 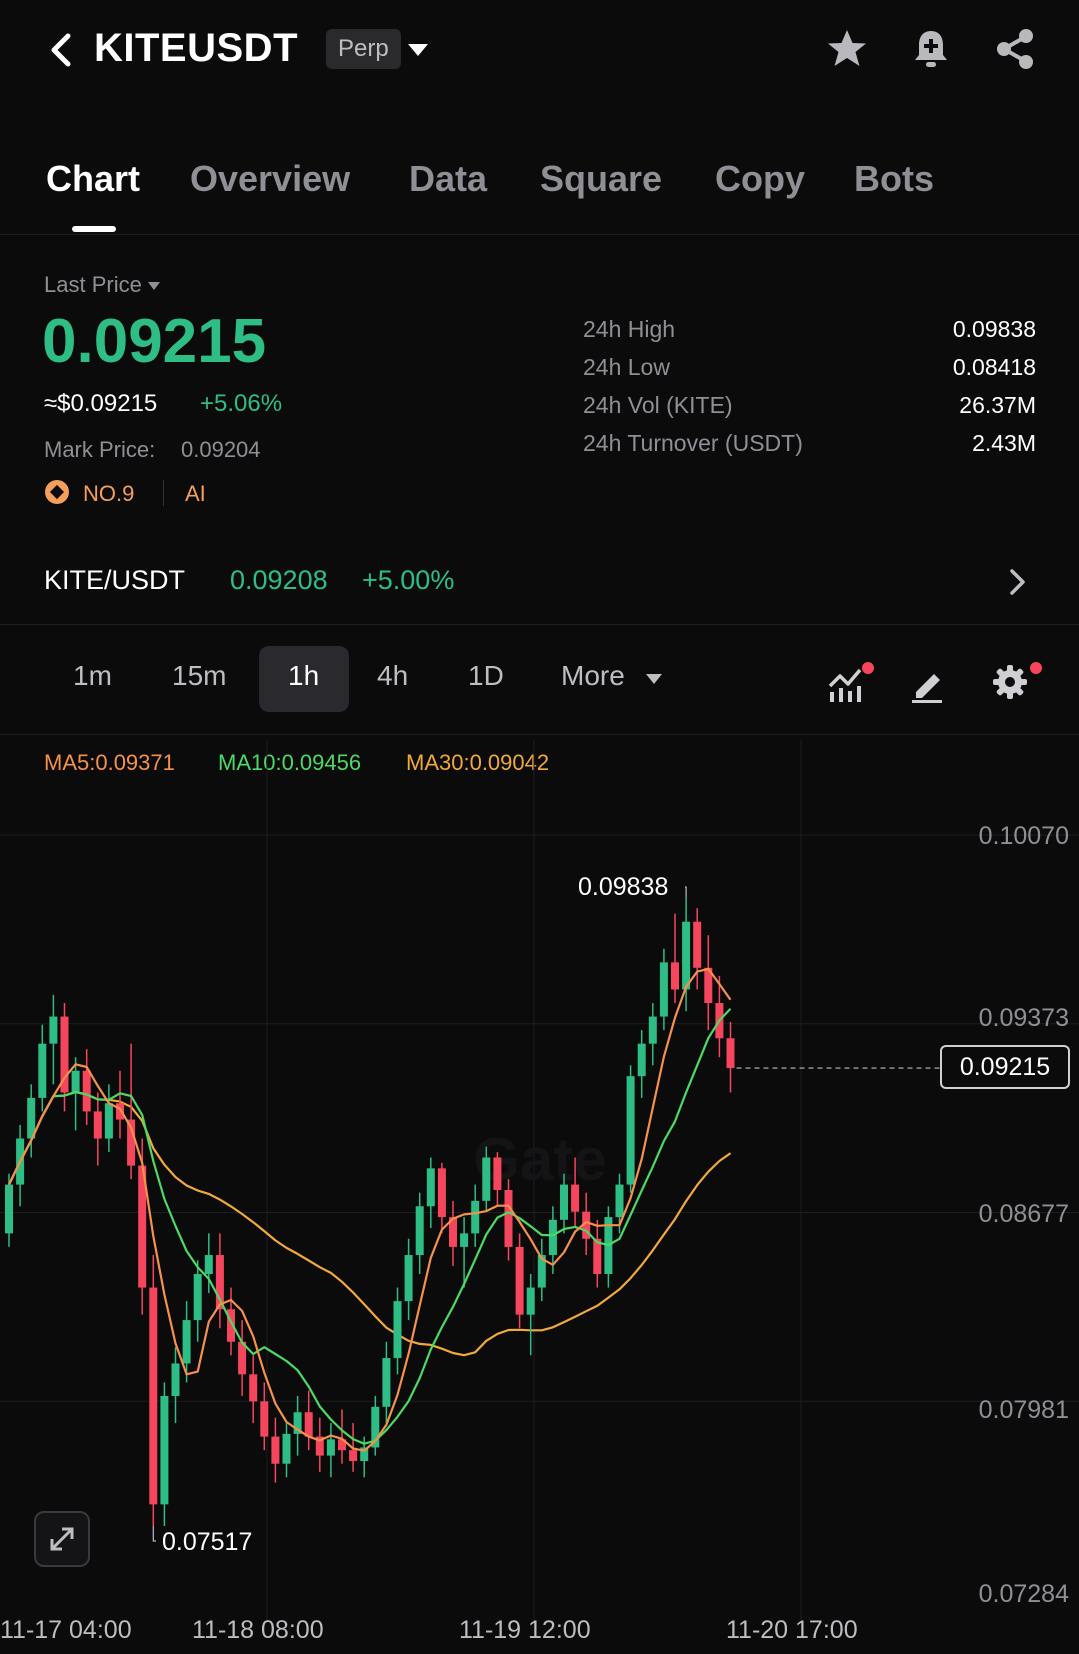 What do you see at coordinates (539, 581) in the screenshot?
I see `spot-pair-row: KITE/USDT 0.09208 +5.00%` at bounding box center [539, 581].